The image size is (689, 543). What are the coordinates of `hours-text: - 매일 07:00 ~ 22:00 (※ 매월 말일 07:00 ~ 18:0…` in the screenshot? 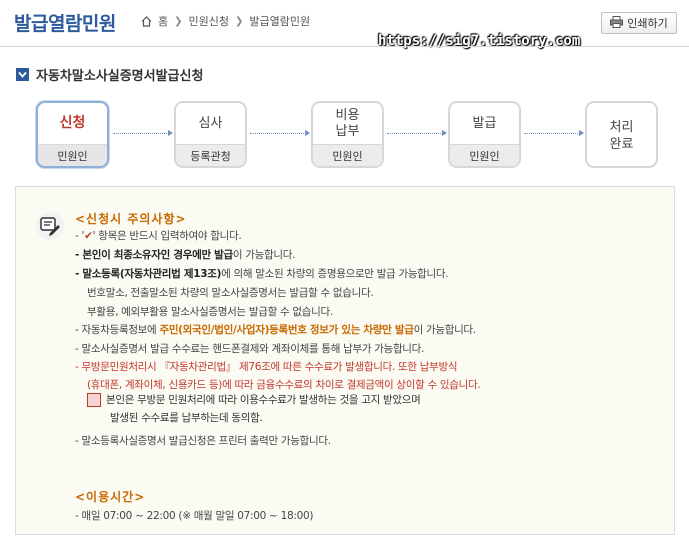 It's located at (194, 516).